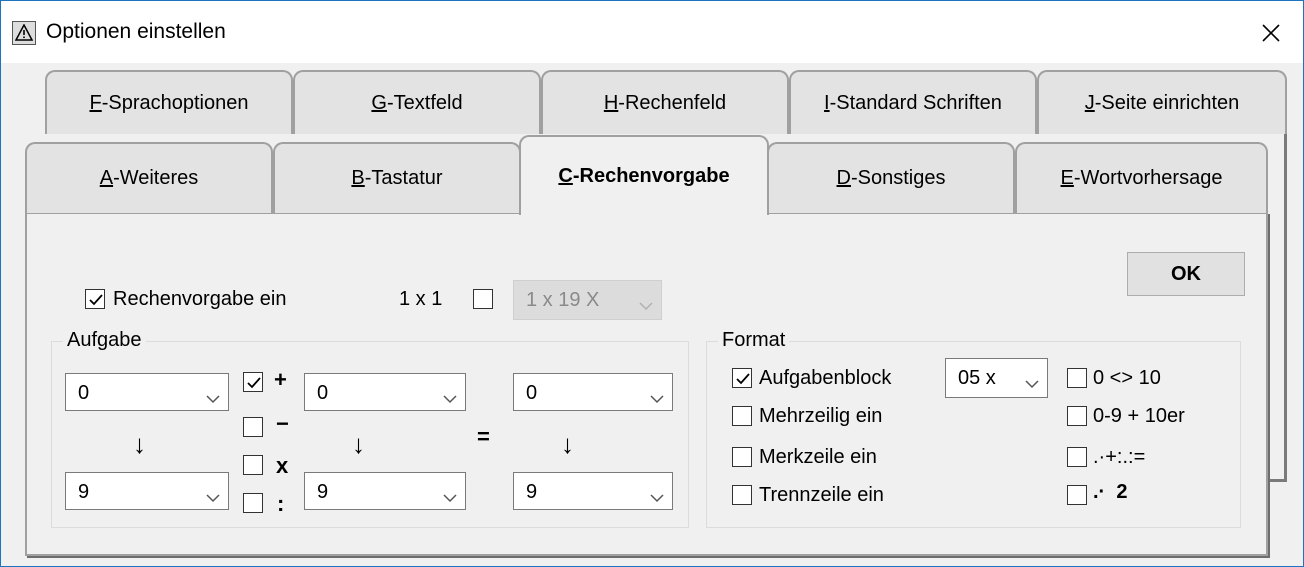 This screenshot has height=567, width=1304. I want to click on mehrzeilig-label: Mehrzeilig ein, so click(821, 416).